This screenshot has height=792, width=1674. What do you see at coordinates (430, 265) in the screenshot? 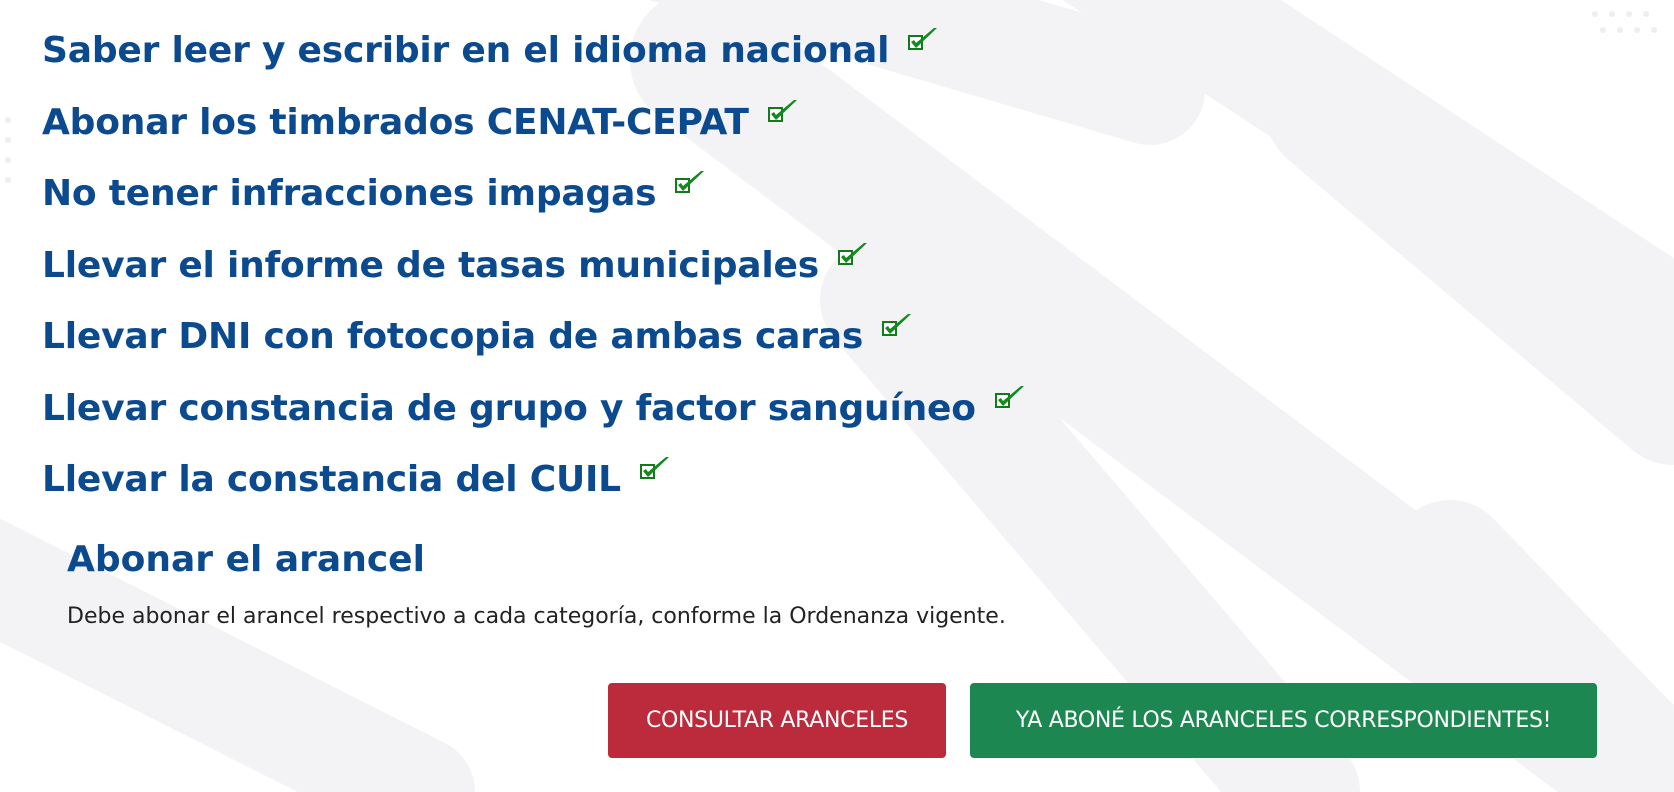
I see `requirement-text: Llevar el informe de tasas municipales` at bounding box center [430, 265].